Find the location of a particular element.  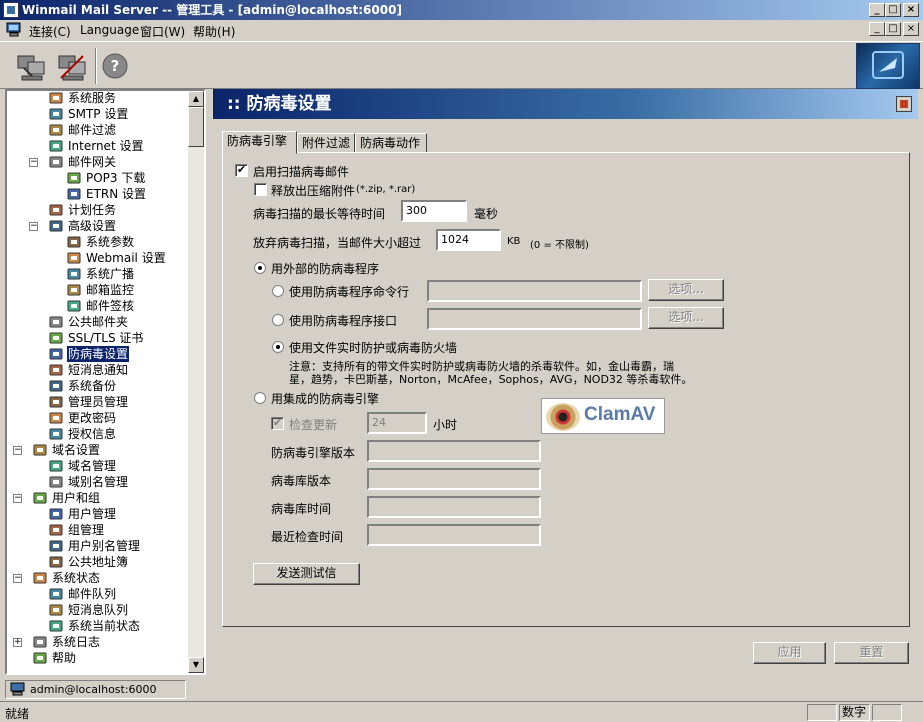

tree-item: 计划任务 is located at coordinates (126, 210).